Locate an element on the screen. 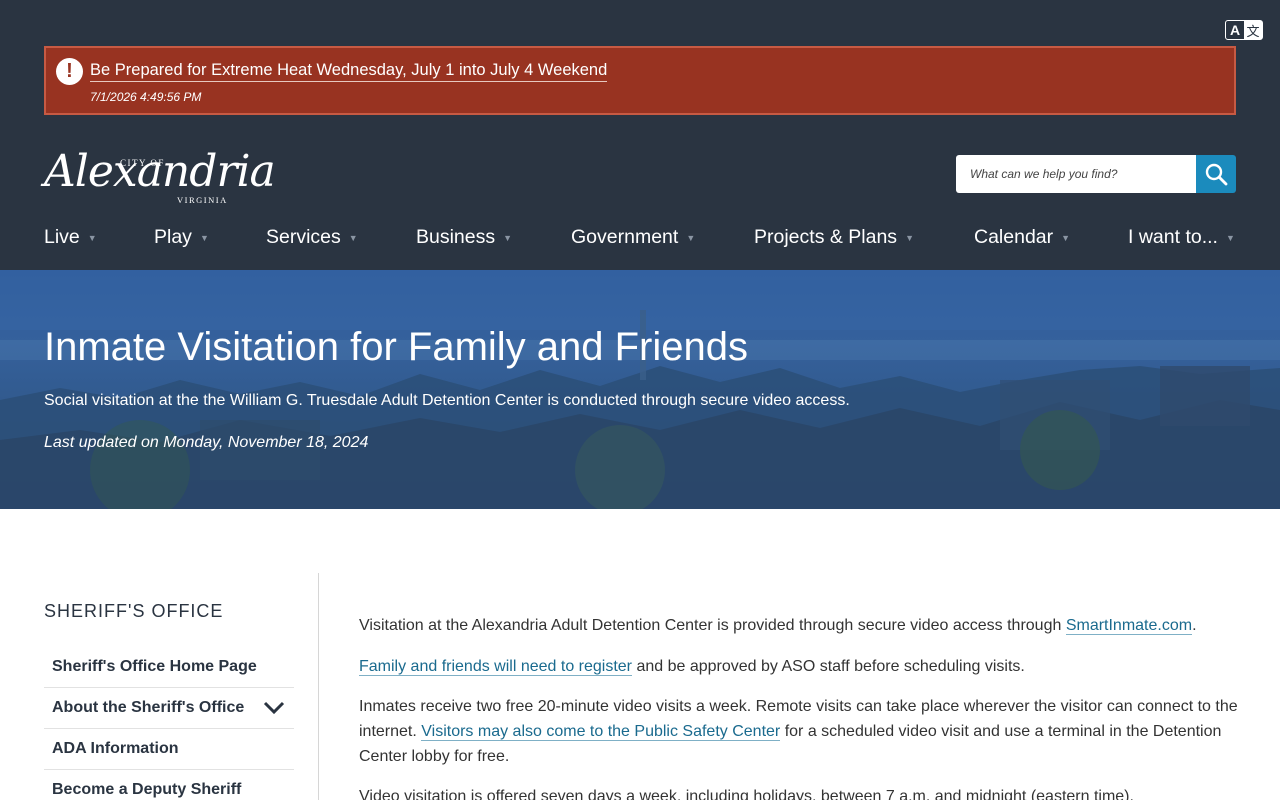 This screenshot has width=1280, height=800. register-link: Family and friends will need to register is located at coordinates (496, 667).